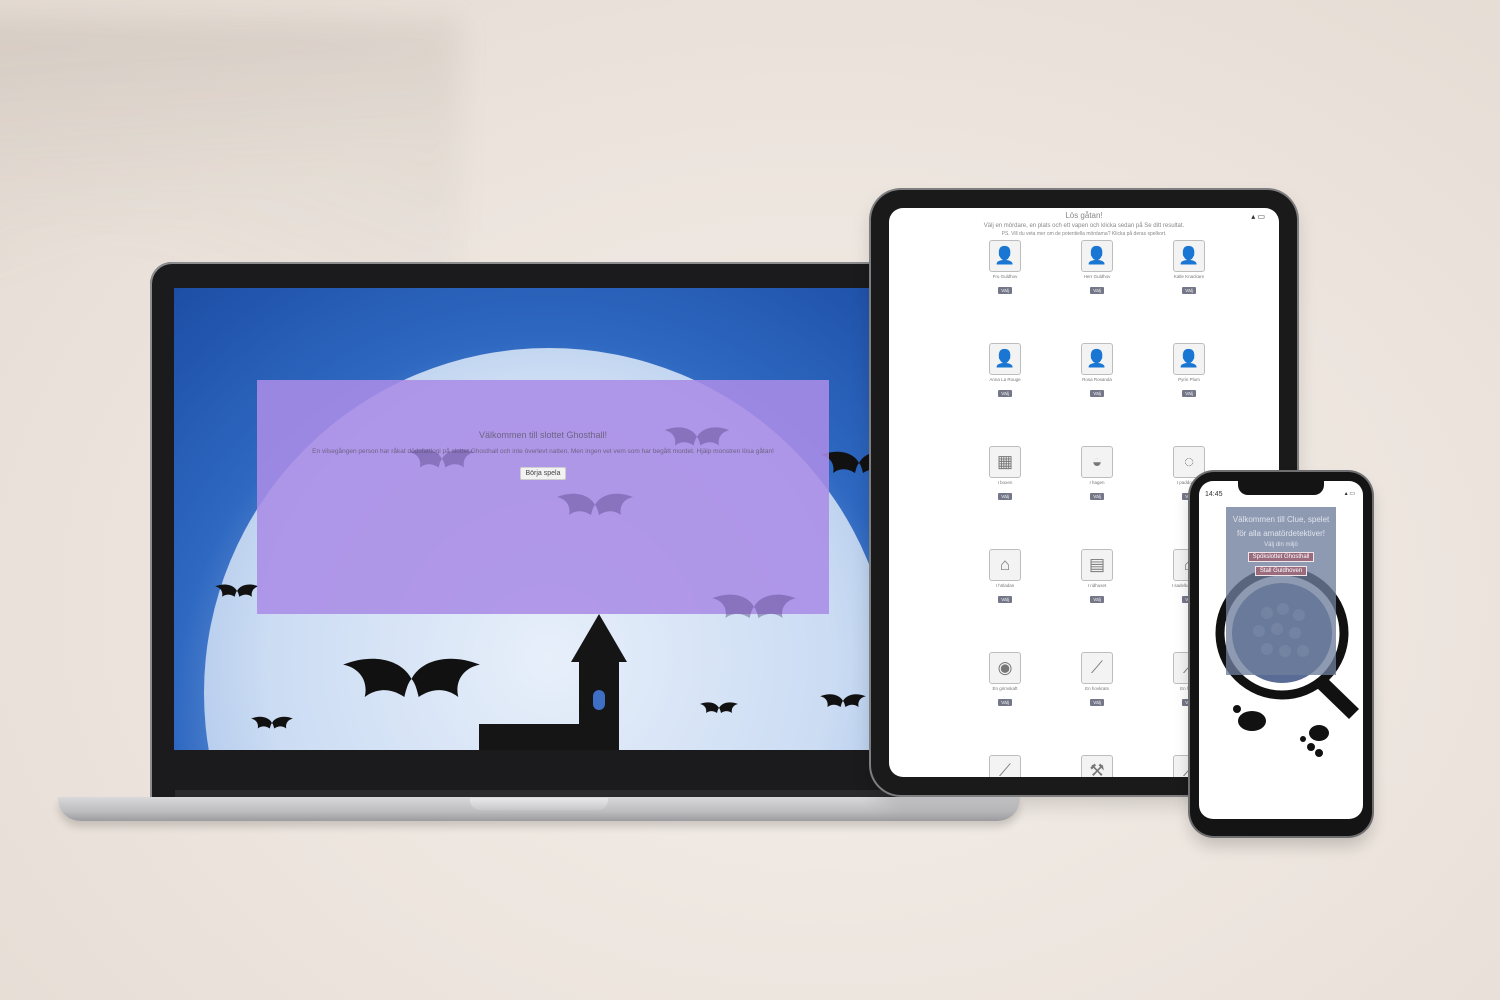 This screenshot has width=1500, height=1000. What do you see at coordinates (543, 435) in the screenshot?
I see `welcome-title: Välkommen till slottet Ghosthall!` at bounding box center [543, 435].